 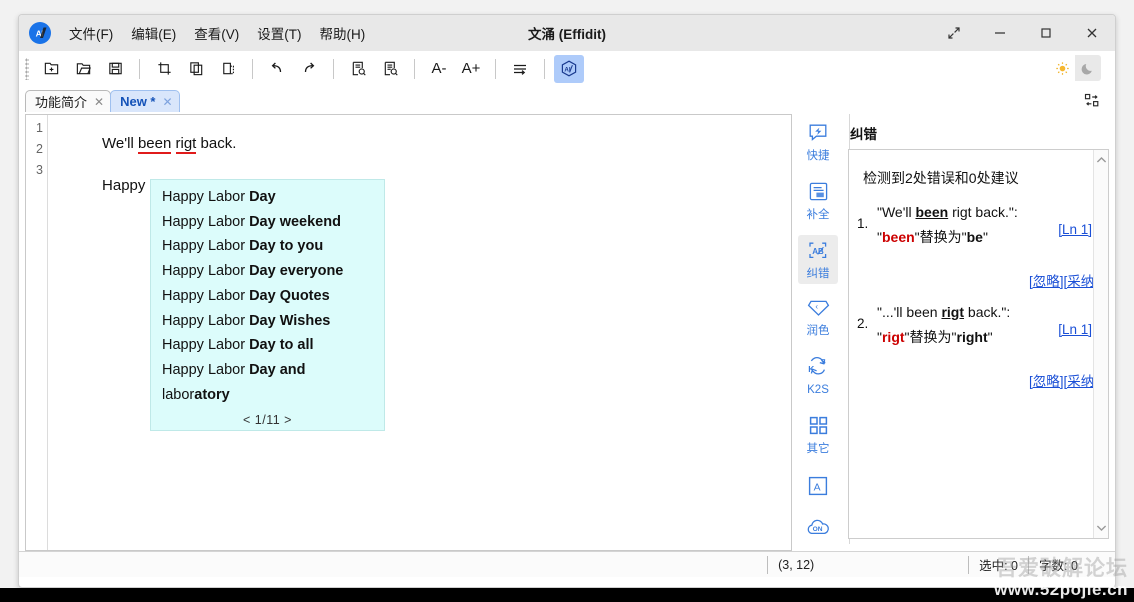 I want to click on autocomplete-item: laboratory, so click(x=267, y=395).